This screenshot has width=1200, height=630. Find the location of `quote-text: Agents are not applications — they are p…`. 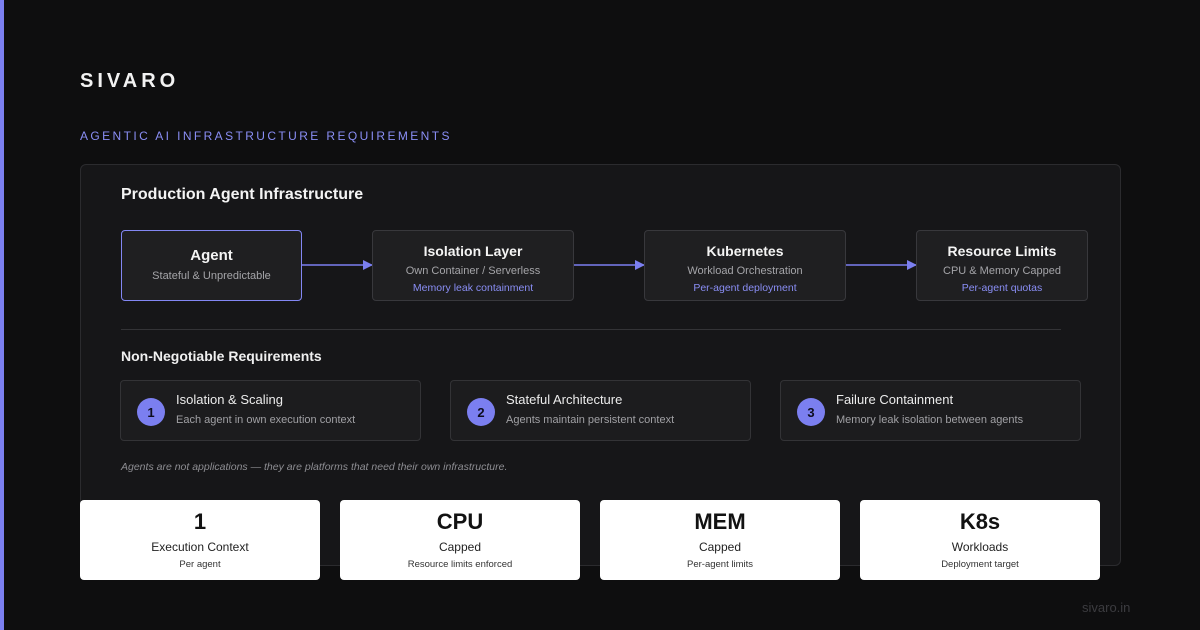

quote-text: Agents are not applications — they are p… is located at coordinates (314, 467).